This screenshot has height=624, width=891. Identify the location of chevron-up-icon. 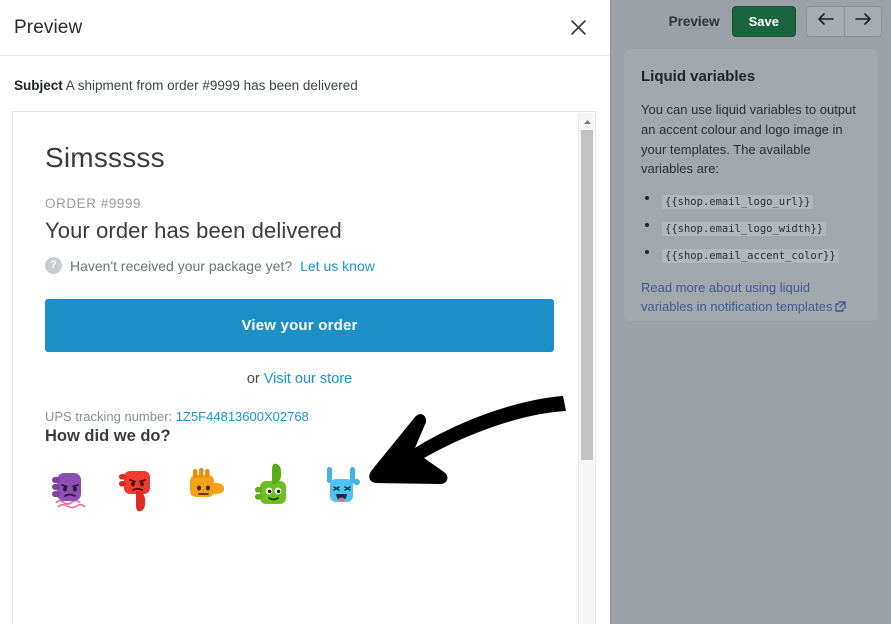
(587, 121).